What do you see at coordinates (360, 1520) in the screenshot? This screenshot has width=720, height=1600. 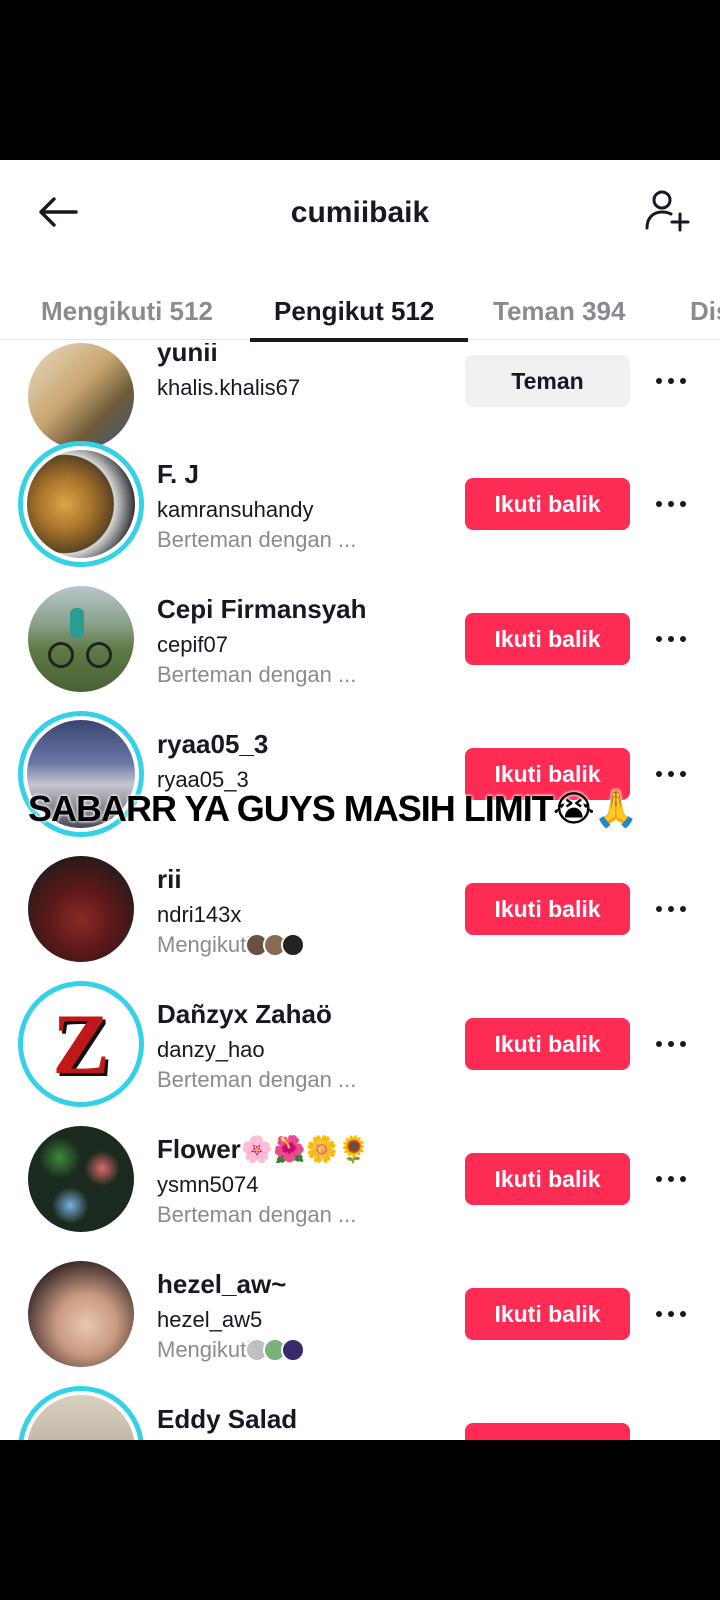 I see `bottom-black-bar` at bounding box center [360, 1520].